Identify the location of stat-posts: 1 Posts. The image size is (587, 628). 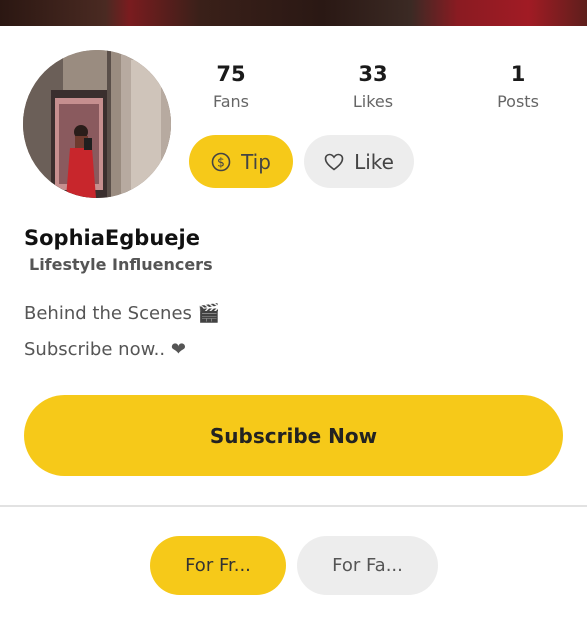
(518, 88).